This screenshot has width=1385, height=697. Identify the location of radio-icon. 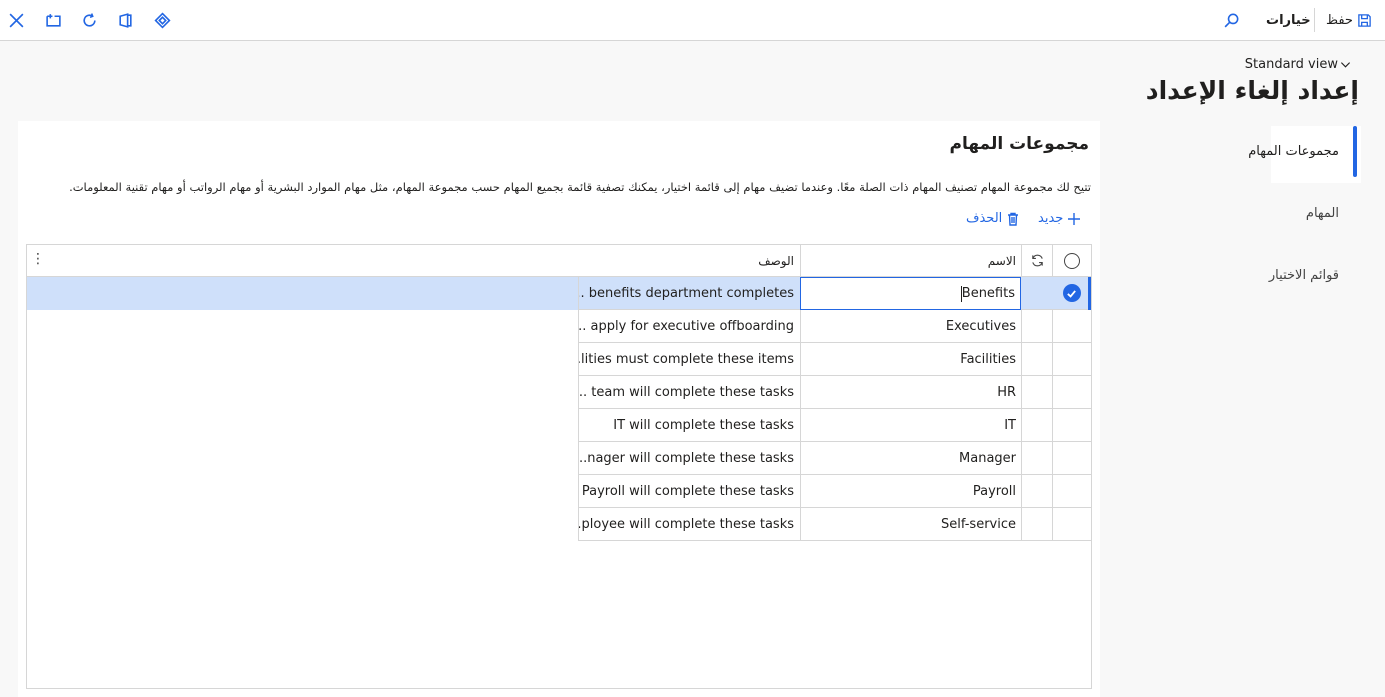
(1072, 260).